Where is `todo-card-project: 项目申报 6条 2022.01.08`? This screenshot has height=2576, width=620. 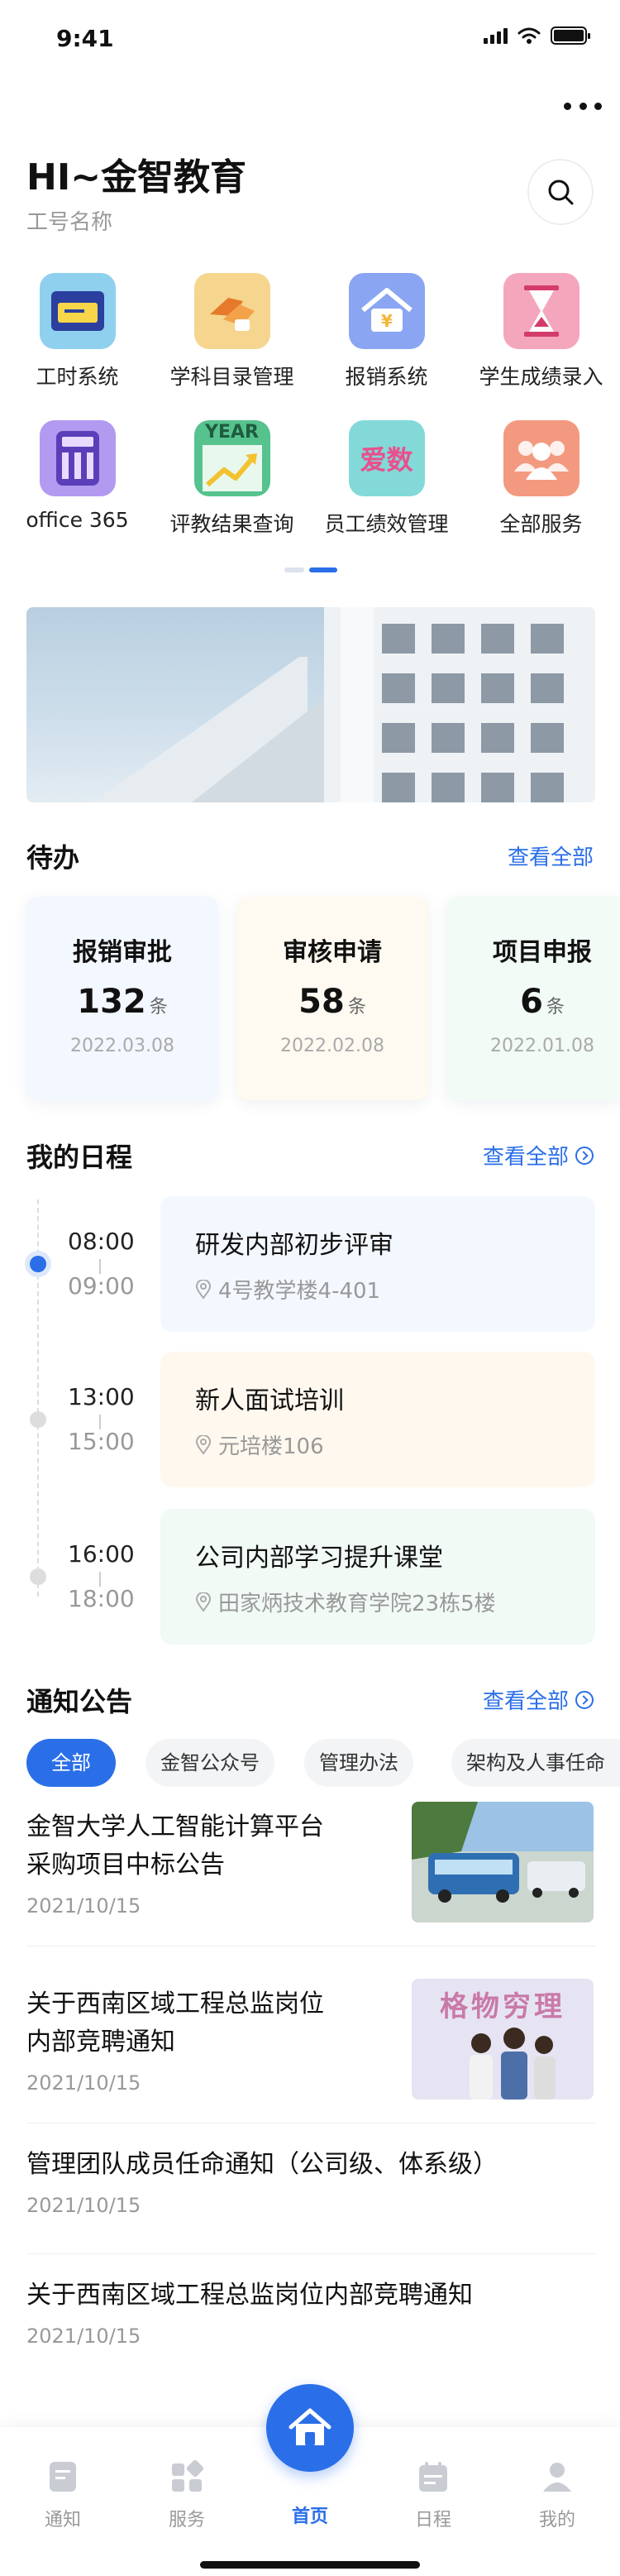
todo-card-project: 项目申报 6条 2022.01.08 is located at coordinates (533, 998).